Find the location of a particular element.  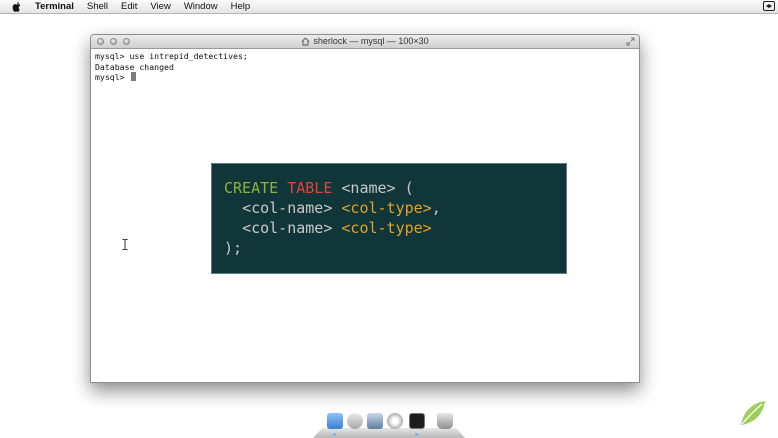

home-folder-icon is located at coordinates (305, 41).